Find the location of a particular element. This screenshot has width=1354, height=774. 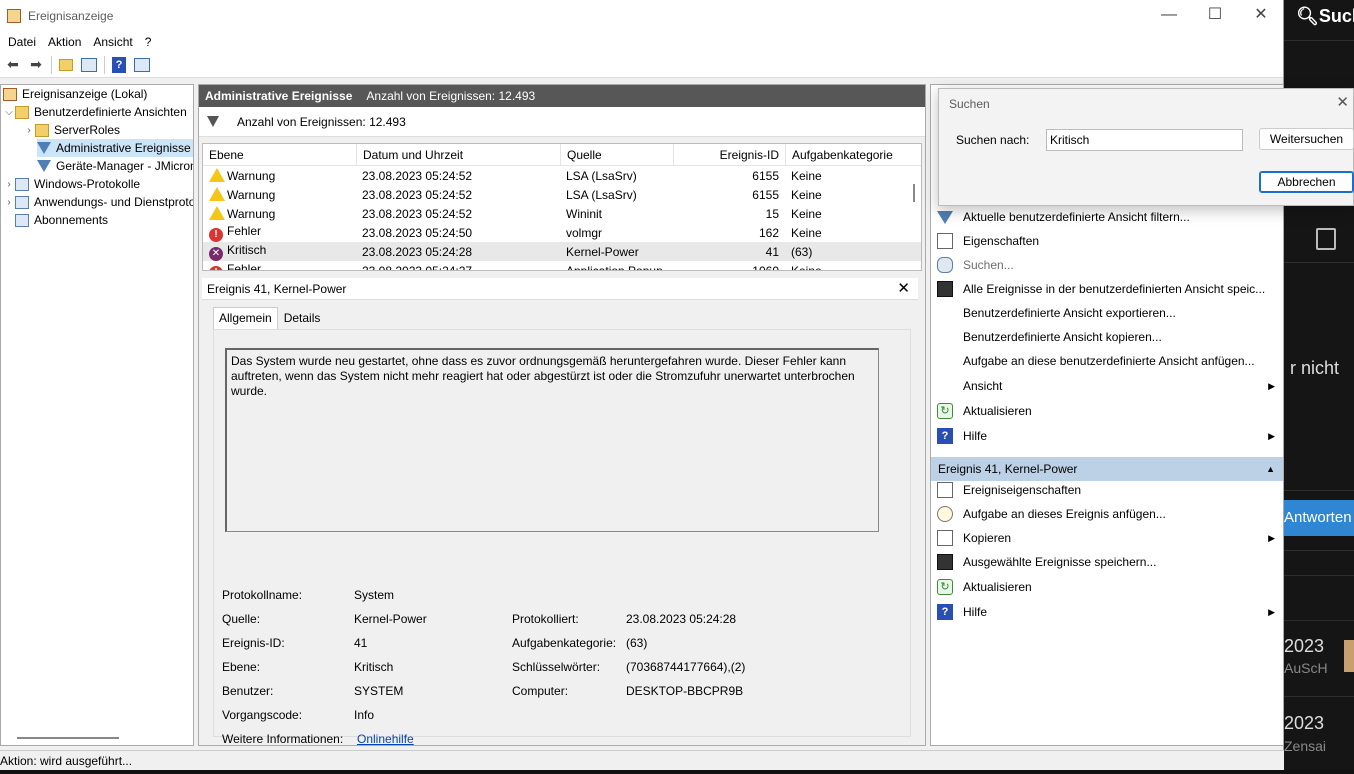

menu-aktion: Aktion is located at coordinates (64, 42).